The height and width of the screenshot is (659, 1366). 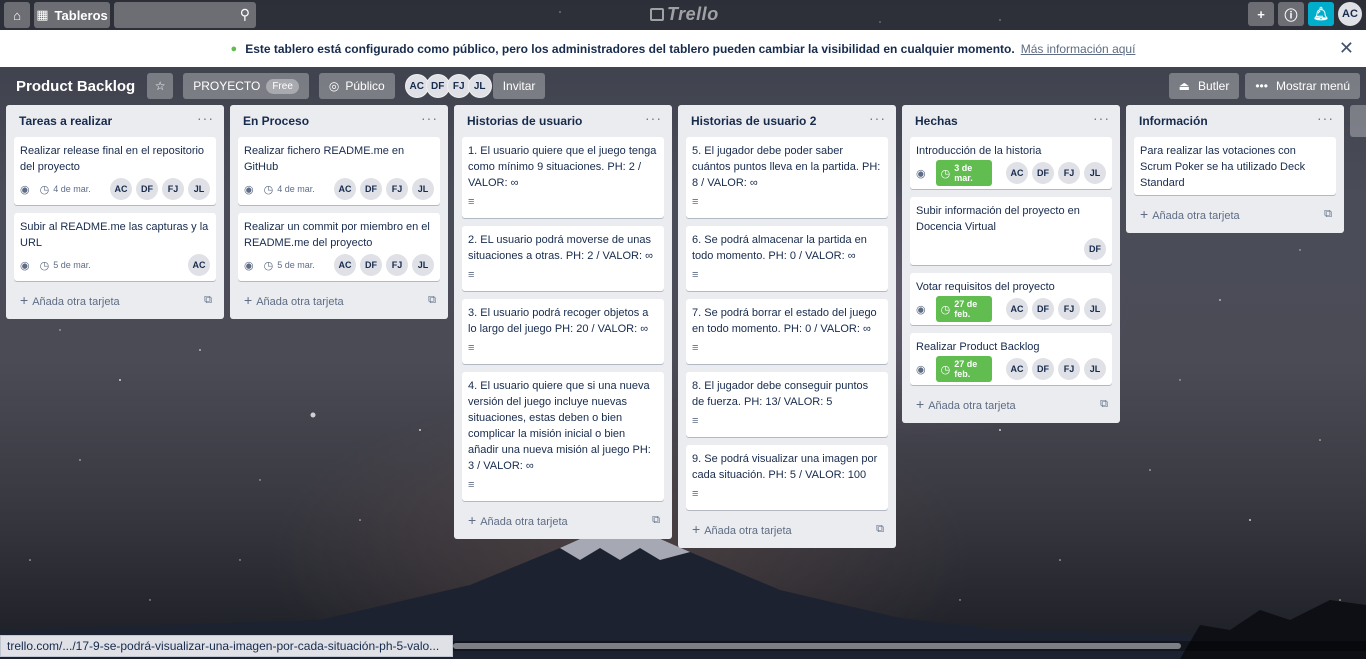 What do you see at coordinates (356, 86) in the screenshot?
I see `visibility-button: ◎ Público` at bounding box center [356, 86].